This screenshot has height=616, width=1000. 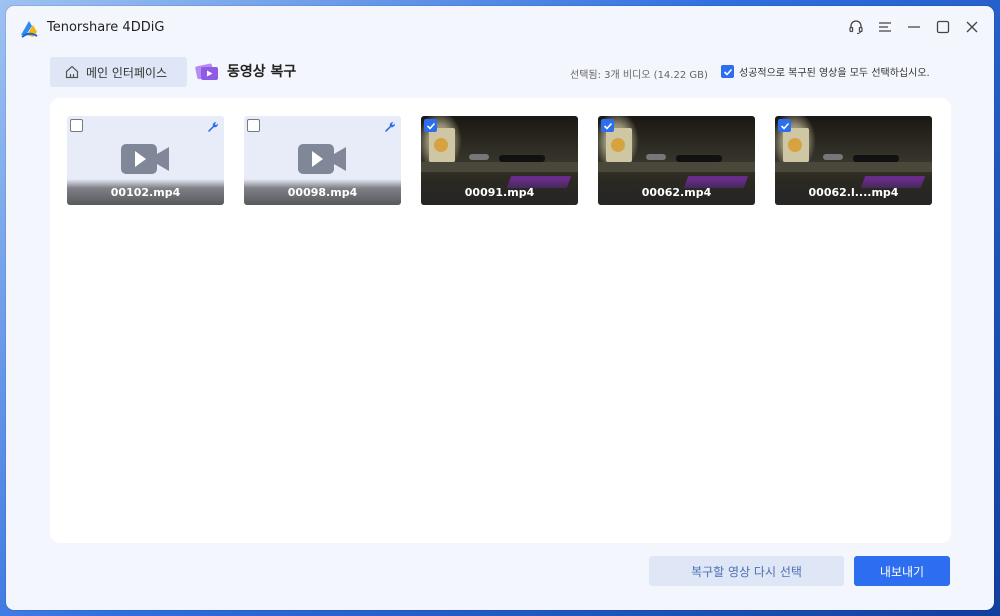 I want to click on minimize-button, so click(x=913, y=26).